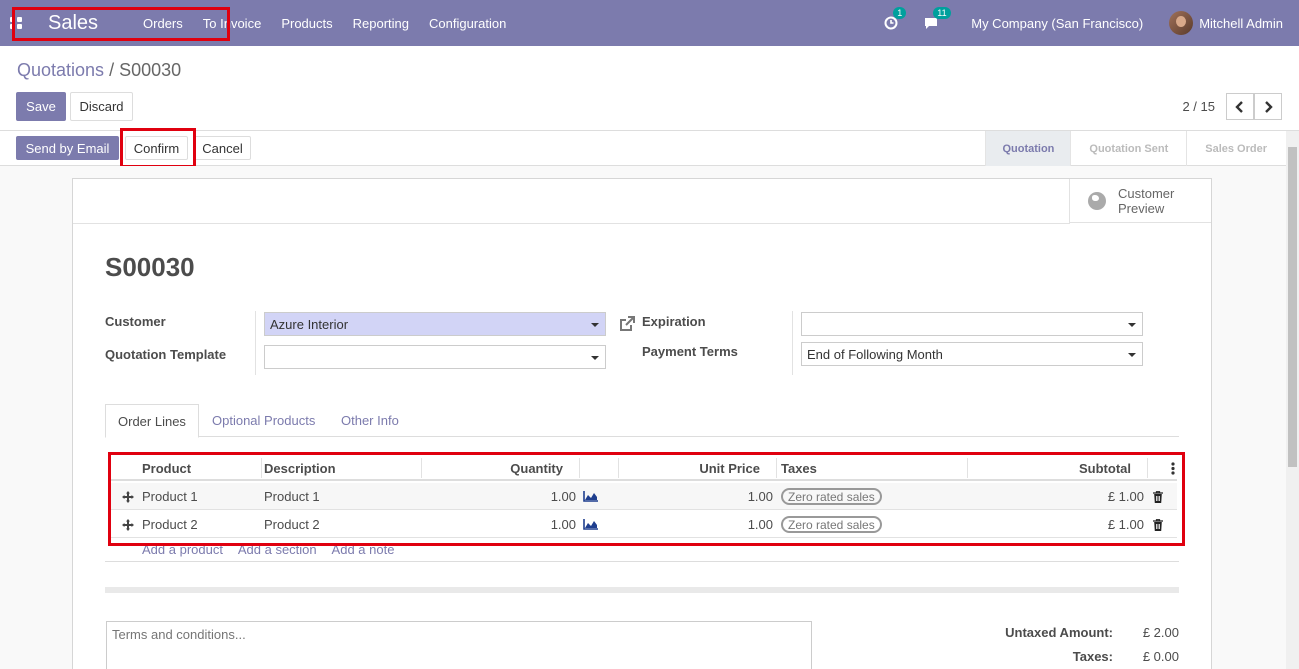 The image size is (1299, 669). I want to click on menu-configuration: Configuration, so click(467, 23).